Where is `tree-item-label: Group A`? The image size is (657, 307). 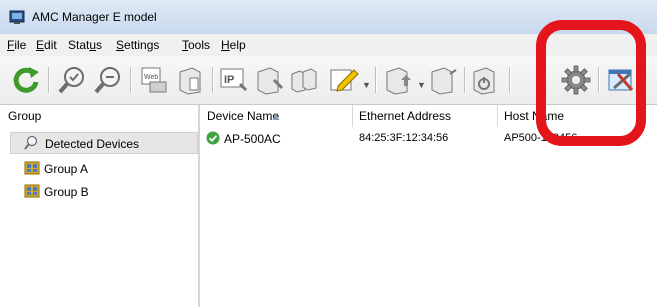 tree-item-label: Group A is located at coordinates (66, 169).